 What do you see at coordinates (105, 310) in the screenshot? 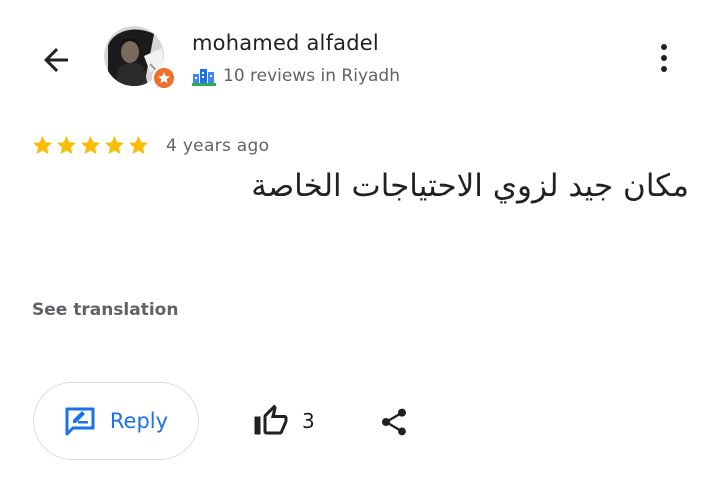
I see `see-translation-link: See translation` at bounding box center [105, 310].